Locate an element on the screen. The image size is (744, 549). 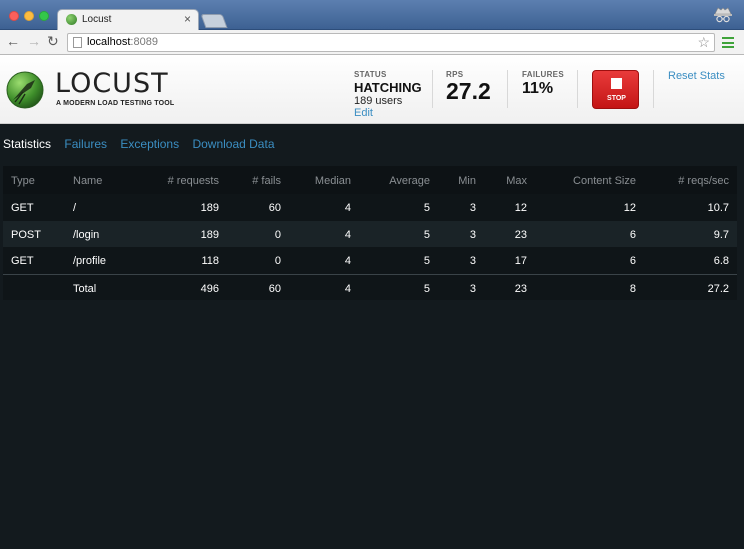
browser-tab: Locust × is located at coordinates (128, 19).